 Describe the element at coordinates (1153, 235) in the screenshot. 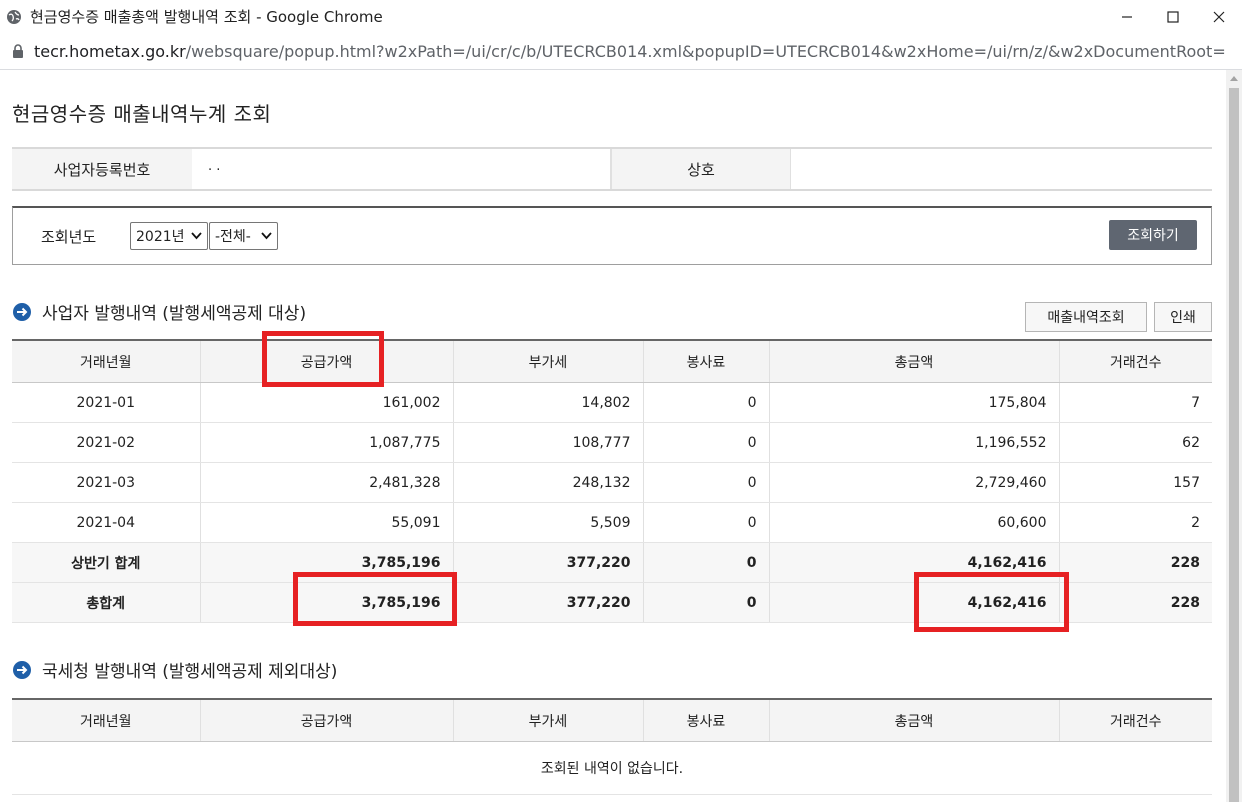

I see `search-button: 조회하기` at that location.